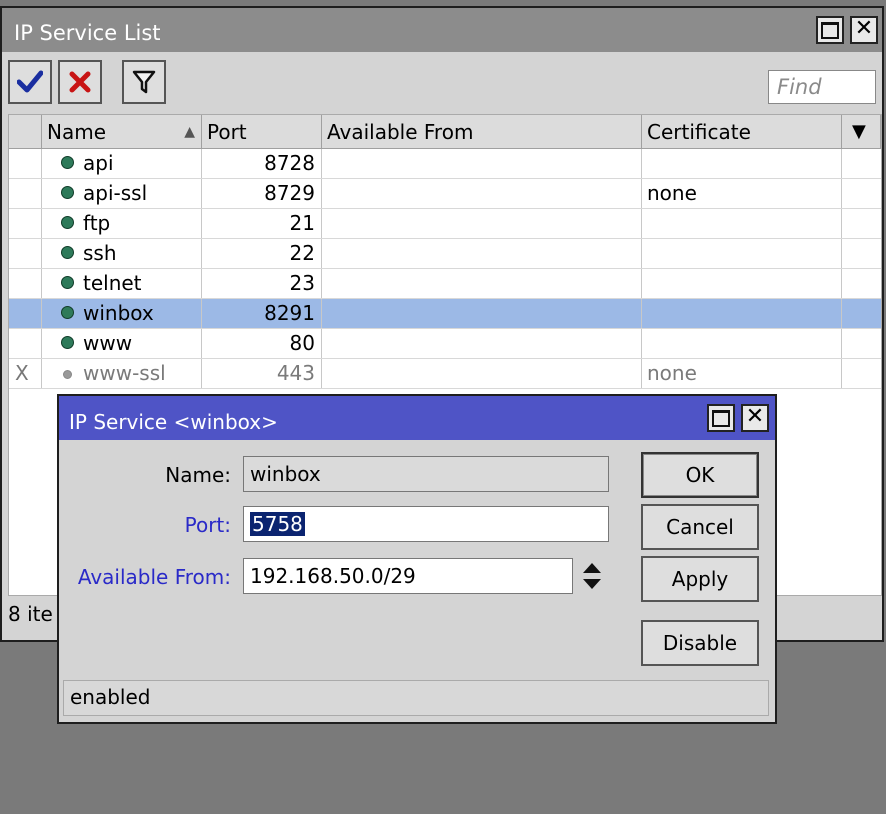  I want to click on column-header-available-from: Available From, so click(482, 131).